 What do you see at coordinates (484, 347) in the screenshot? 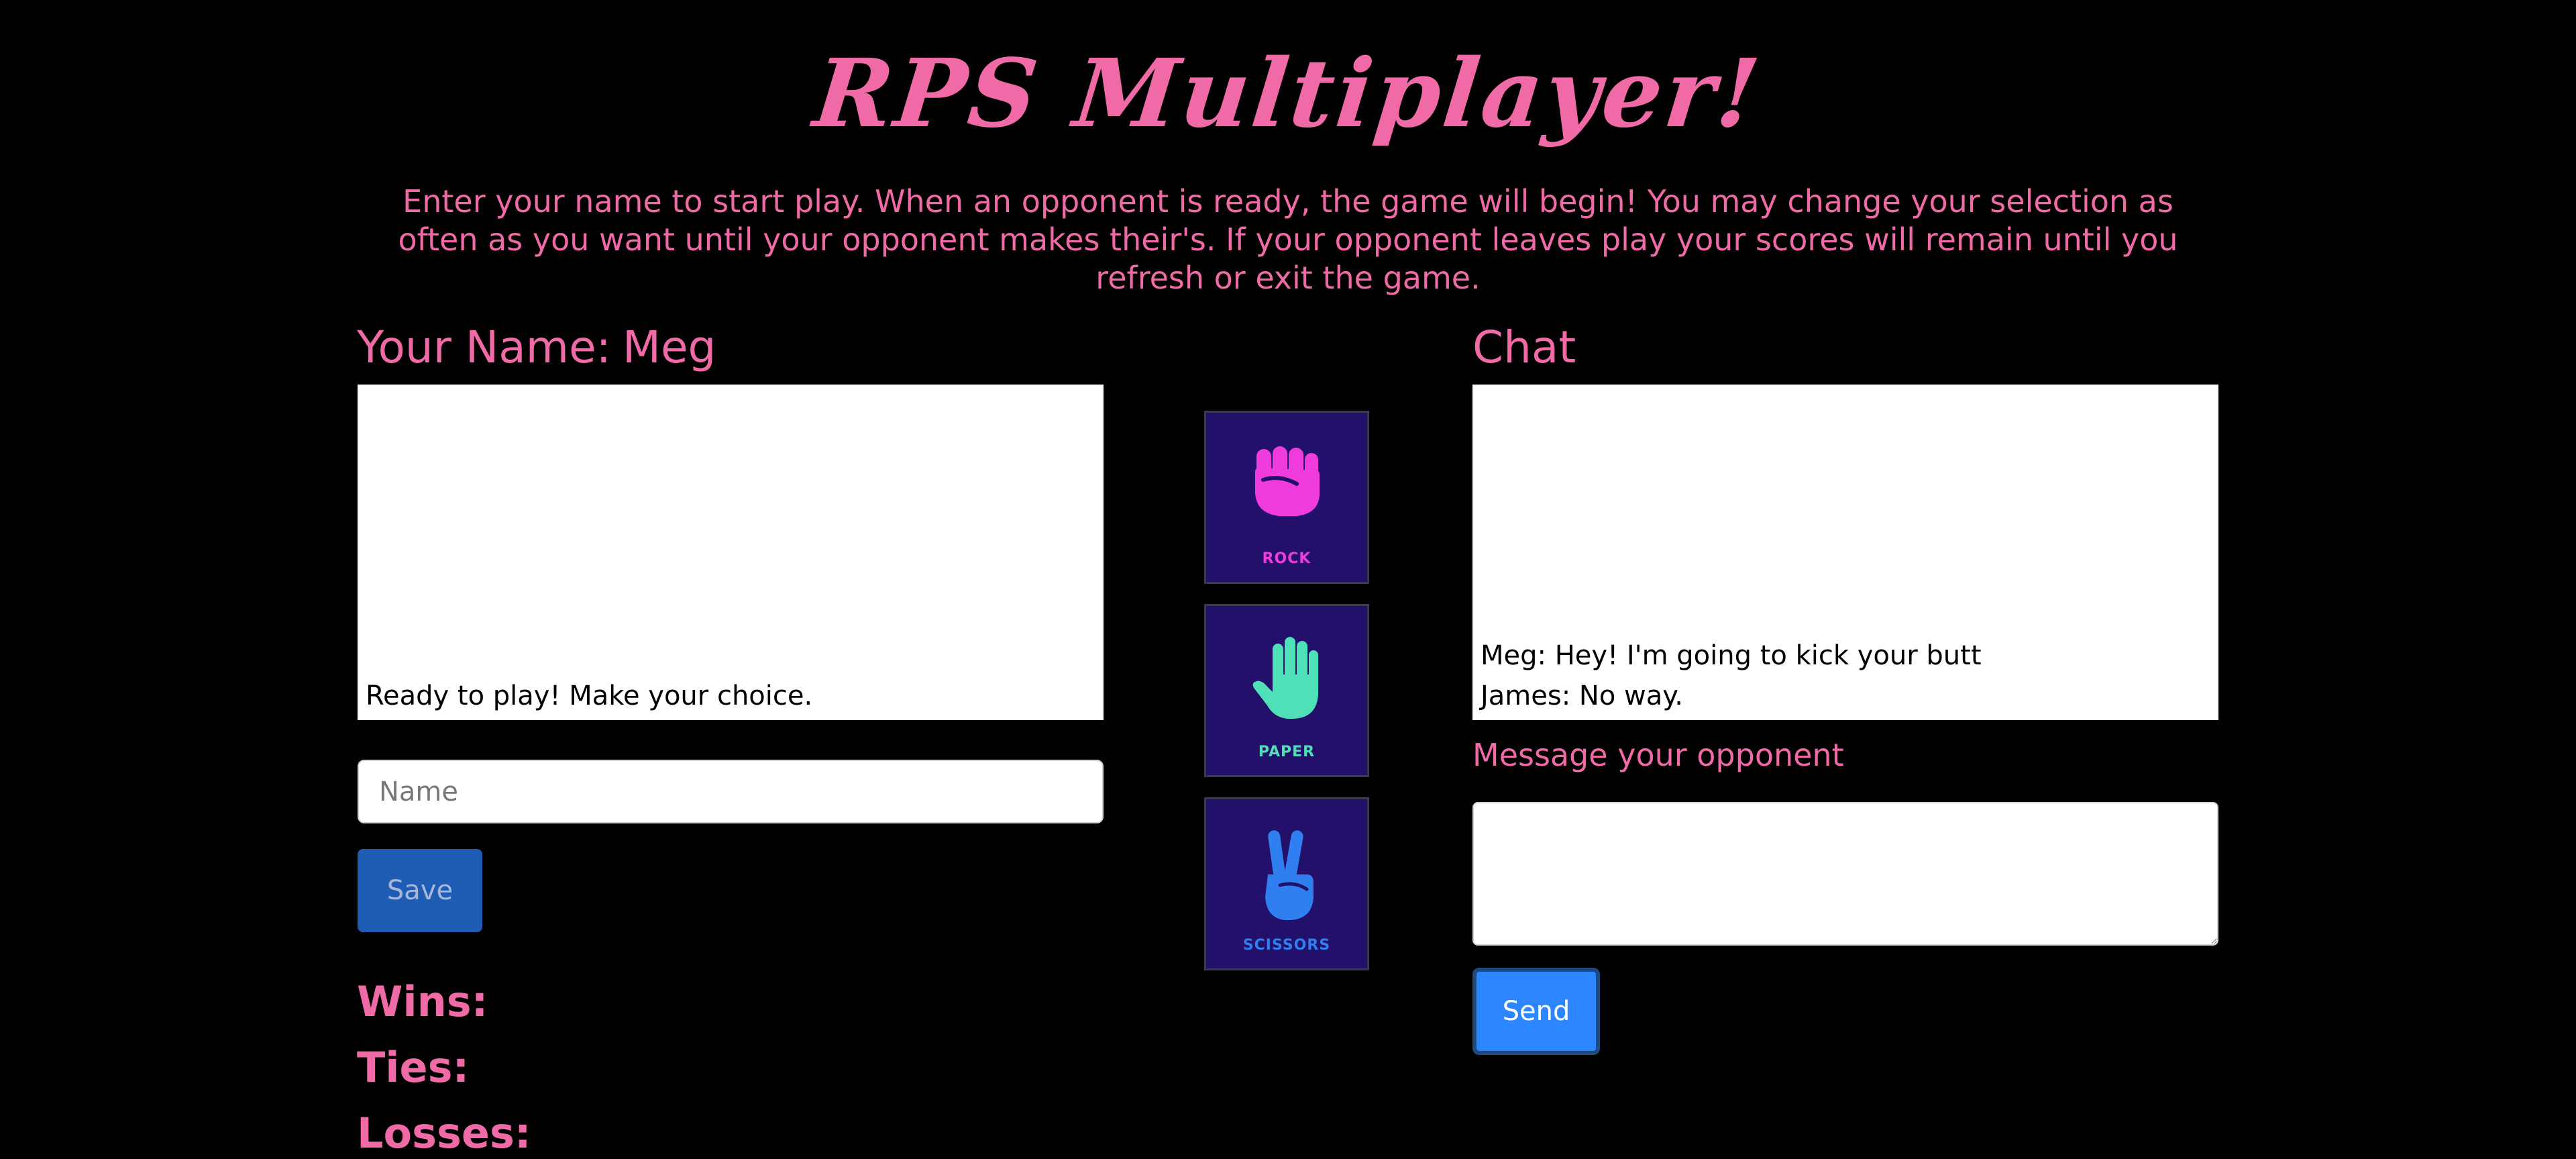
I see `your-name-label: Your Name:` at bounding box center [484, 347].